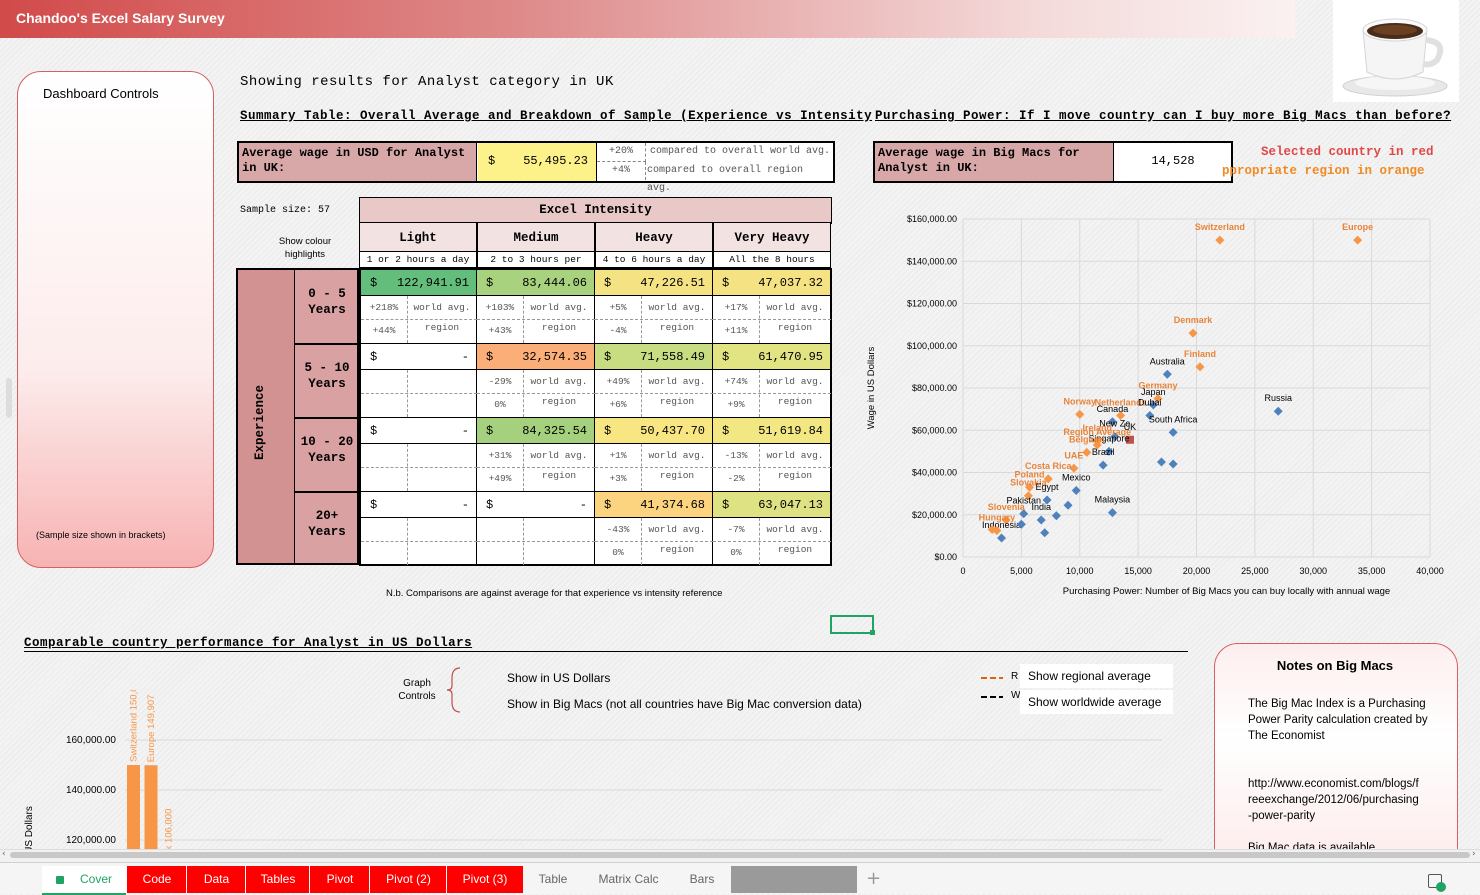 The image size is (1480, 895). I want to click on sheet-tab-label: Pivot (2), so click(408, 879).